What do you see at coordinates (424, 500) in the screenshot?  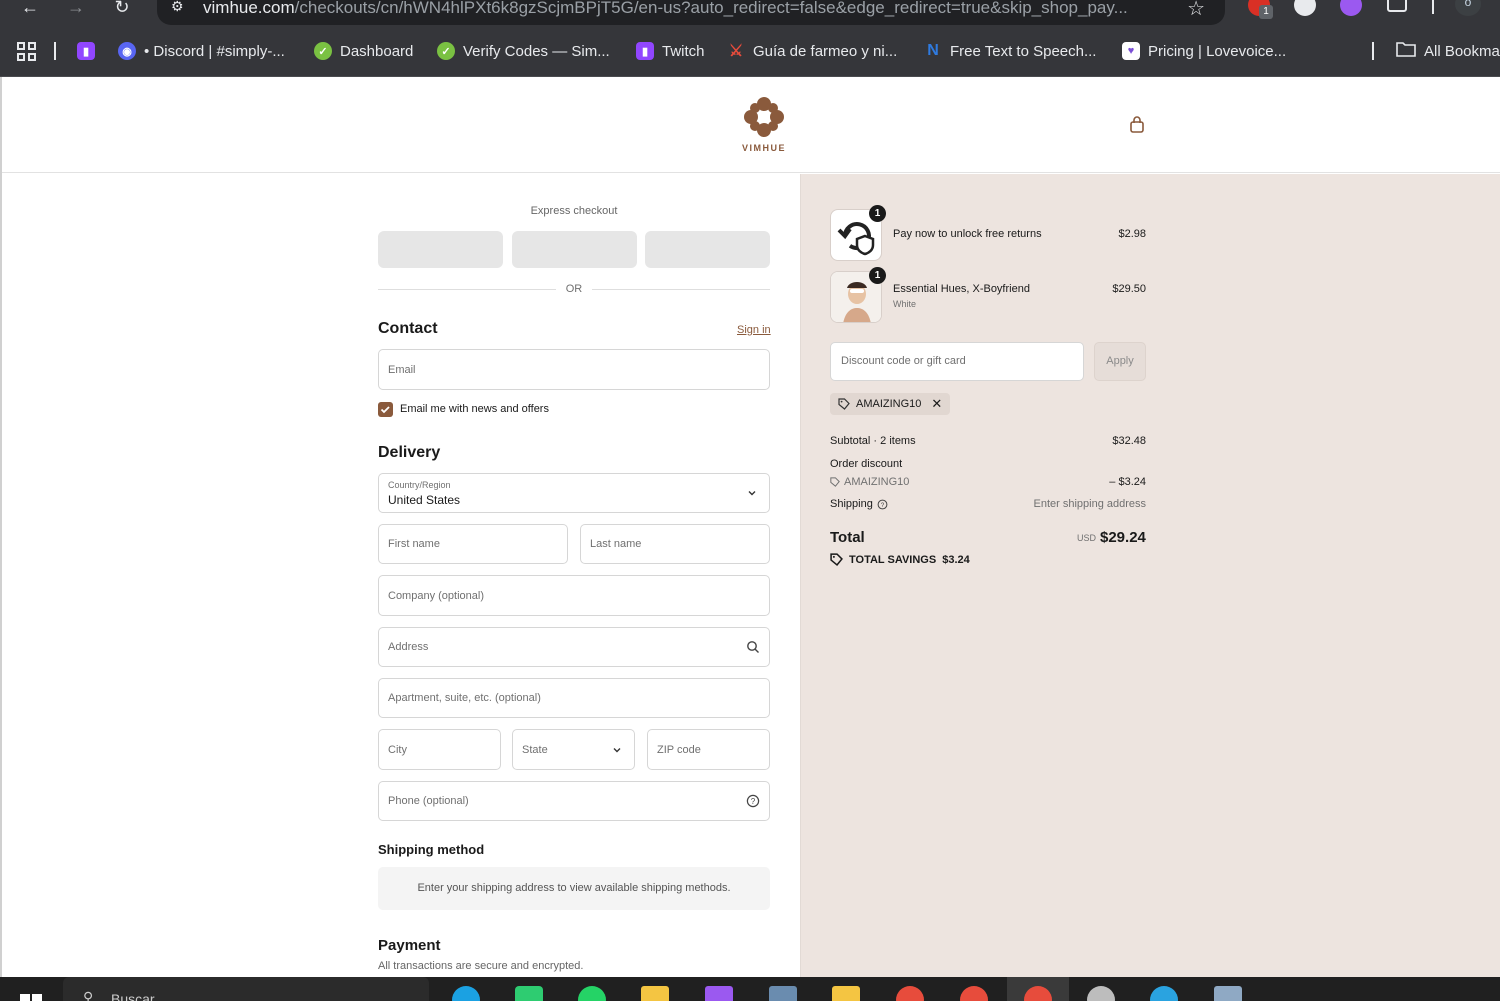 I see `country-value: United States` at bounding box center [424, 500].